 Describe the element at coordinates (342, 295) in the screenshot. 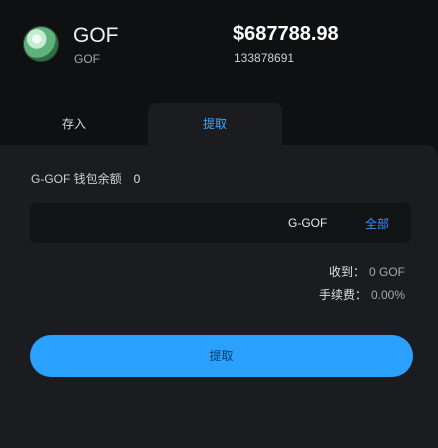

I see `fee-label: 手续费：` at that location.